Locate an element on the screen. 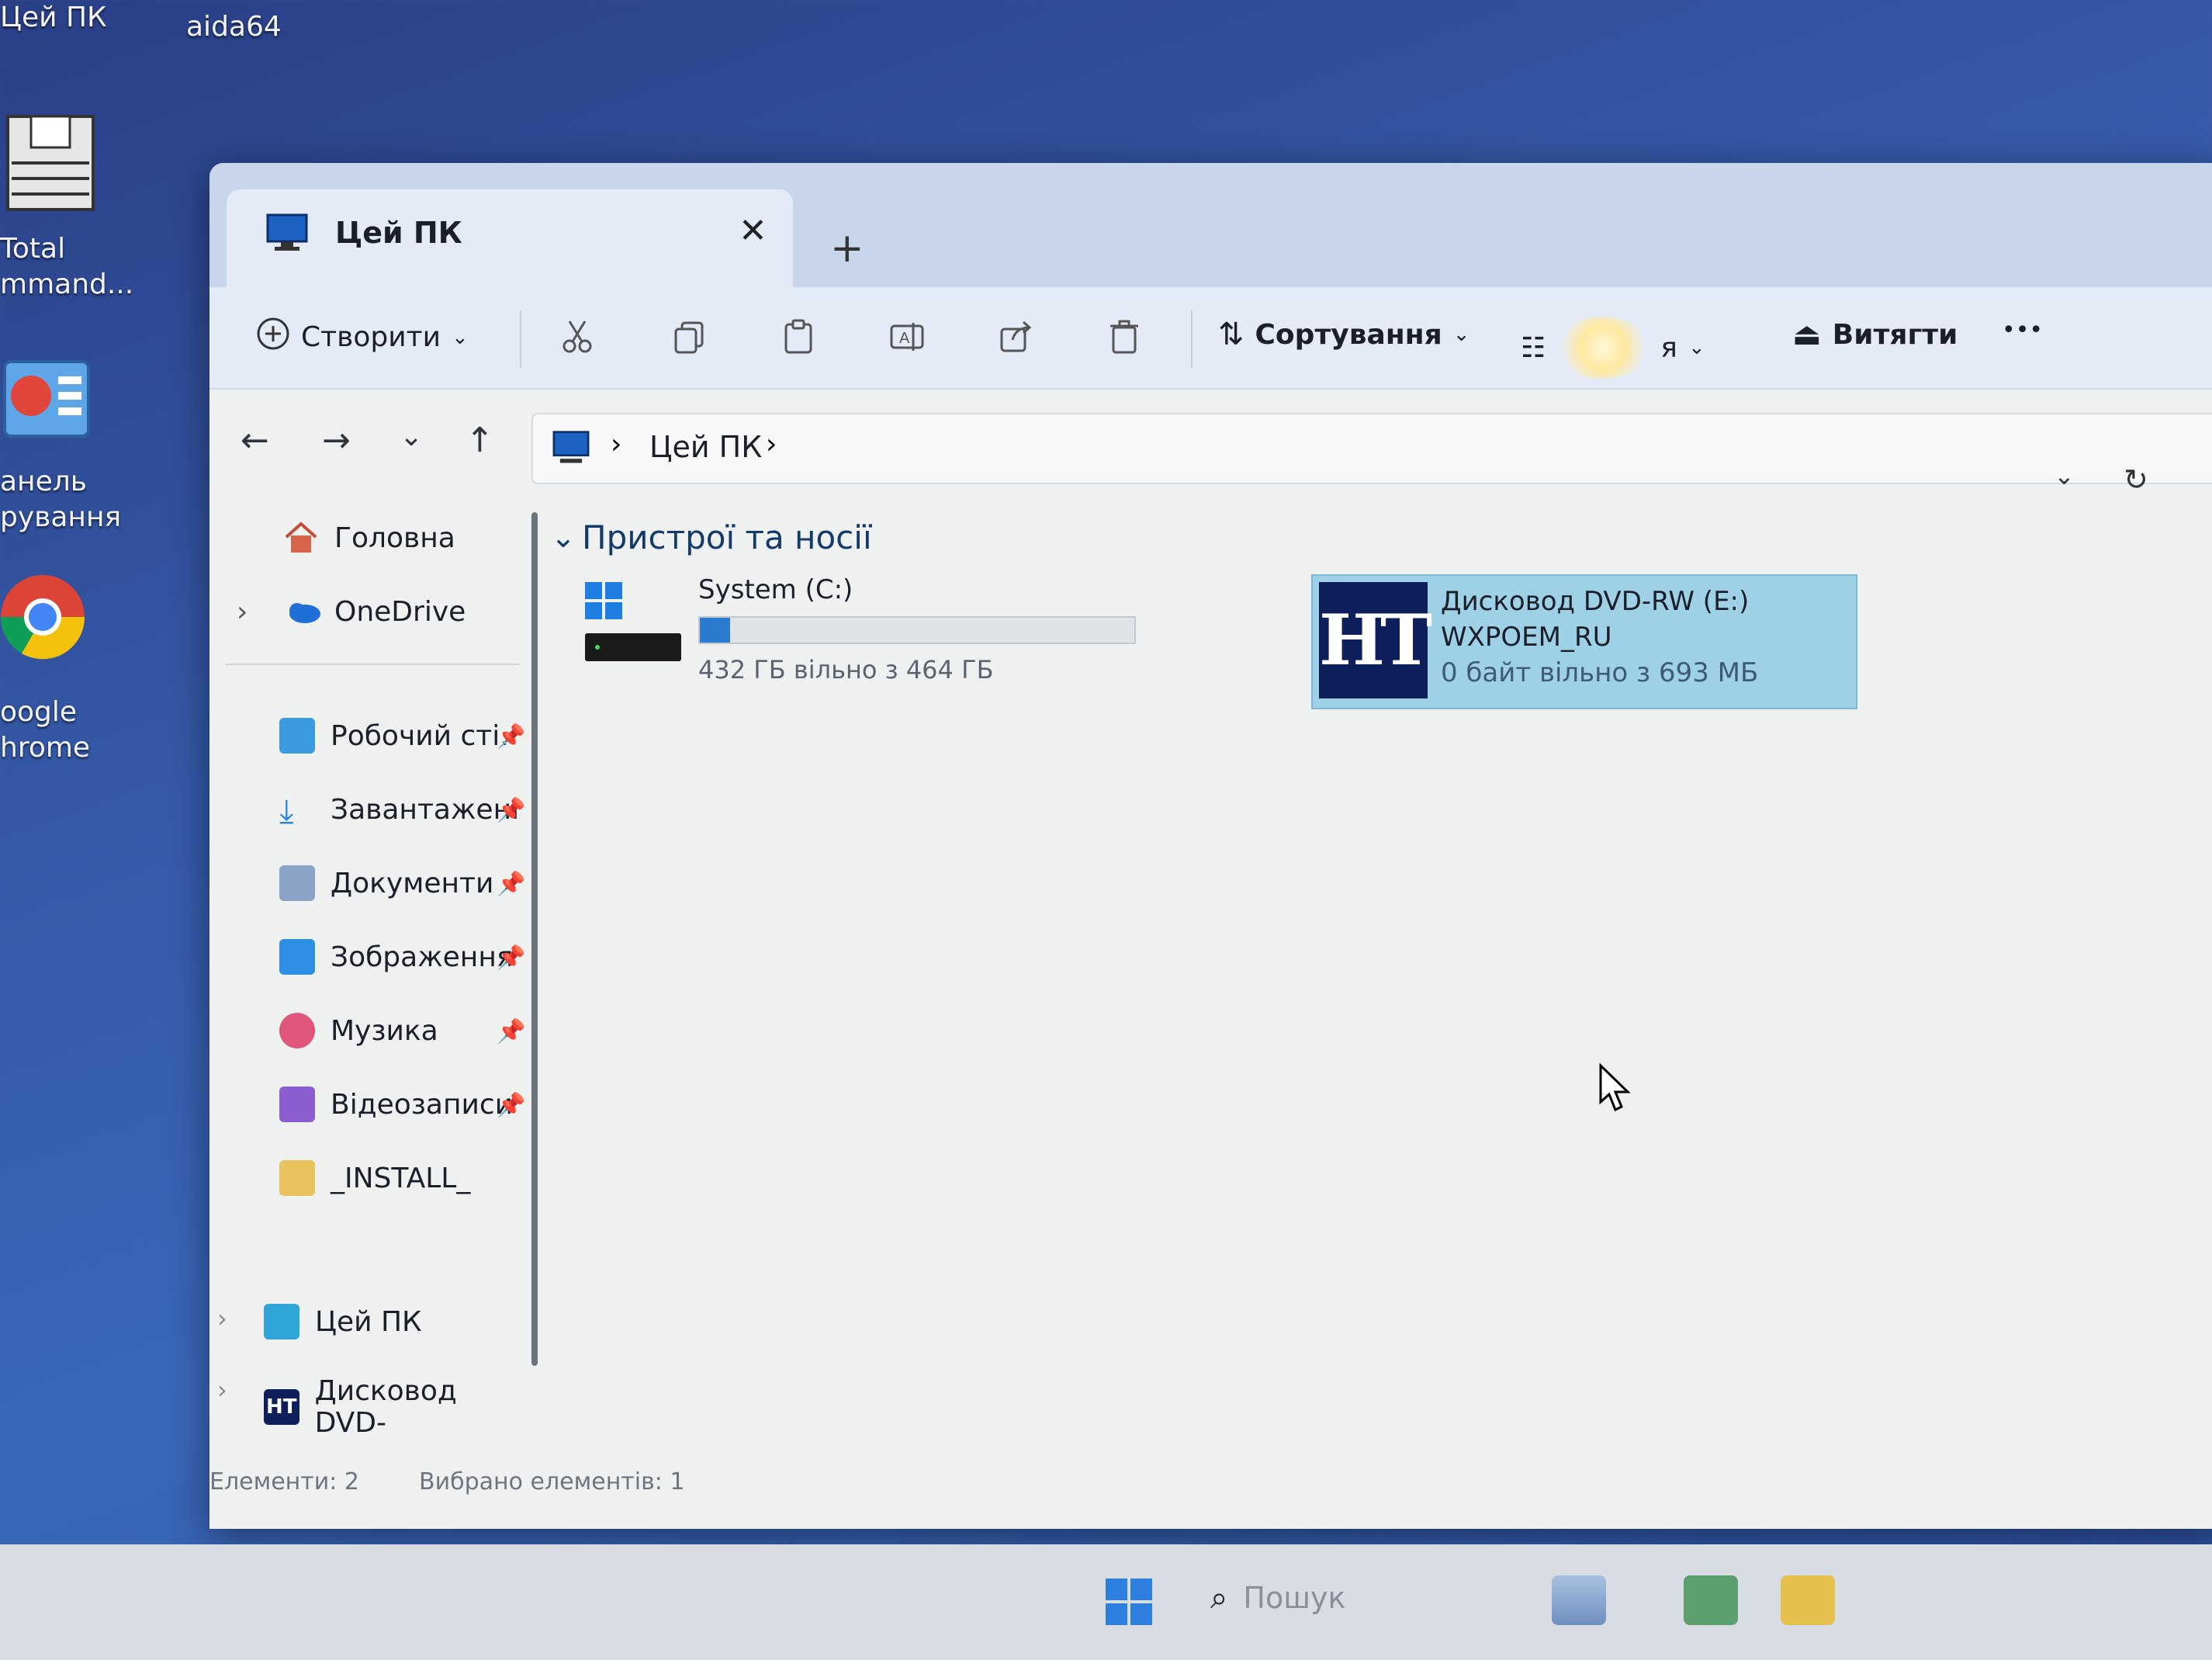  control-panel-icon is located at coordinates (46, 399).